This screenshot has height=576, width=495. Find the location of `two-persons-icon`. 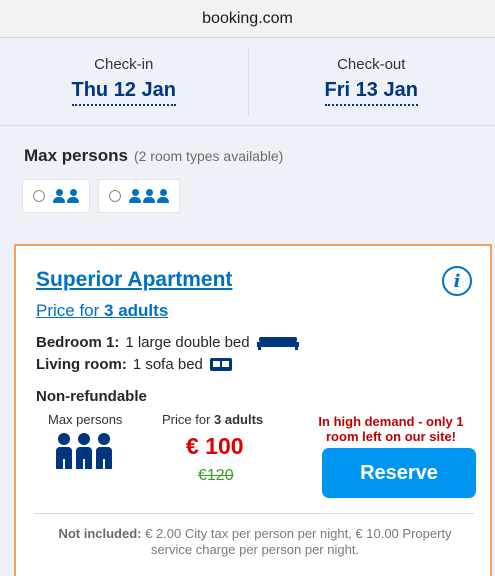

two-persons-icon is located at coordinates (66, 196).